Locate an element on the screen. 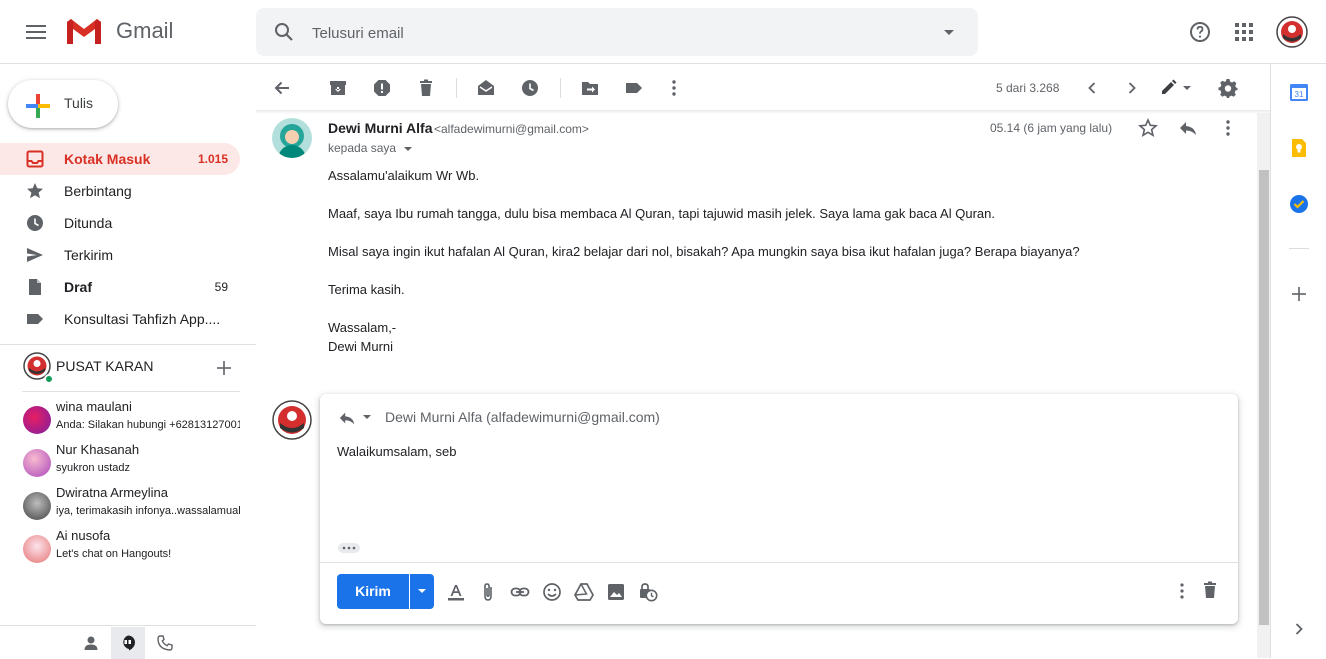  nav-count: 59 is located at coordinates (221, 287).